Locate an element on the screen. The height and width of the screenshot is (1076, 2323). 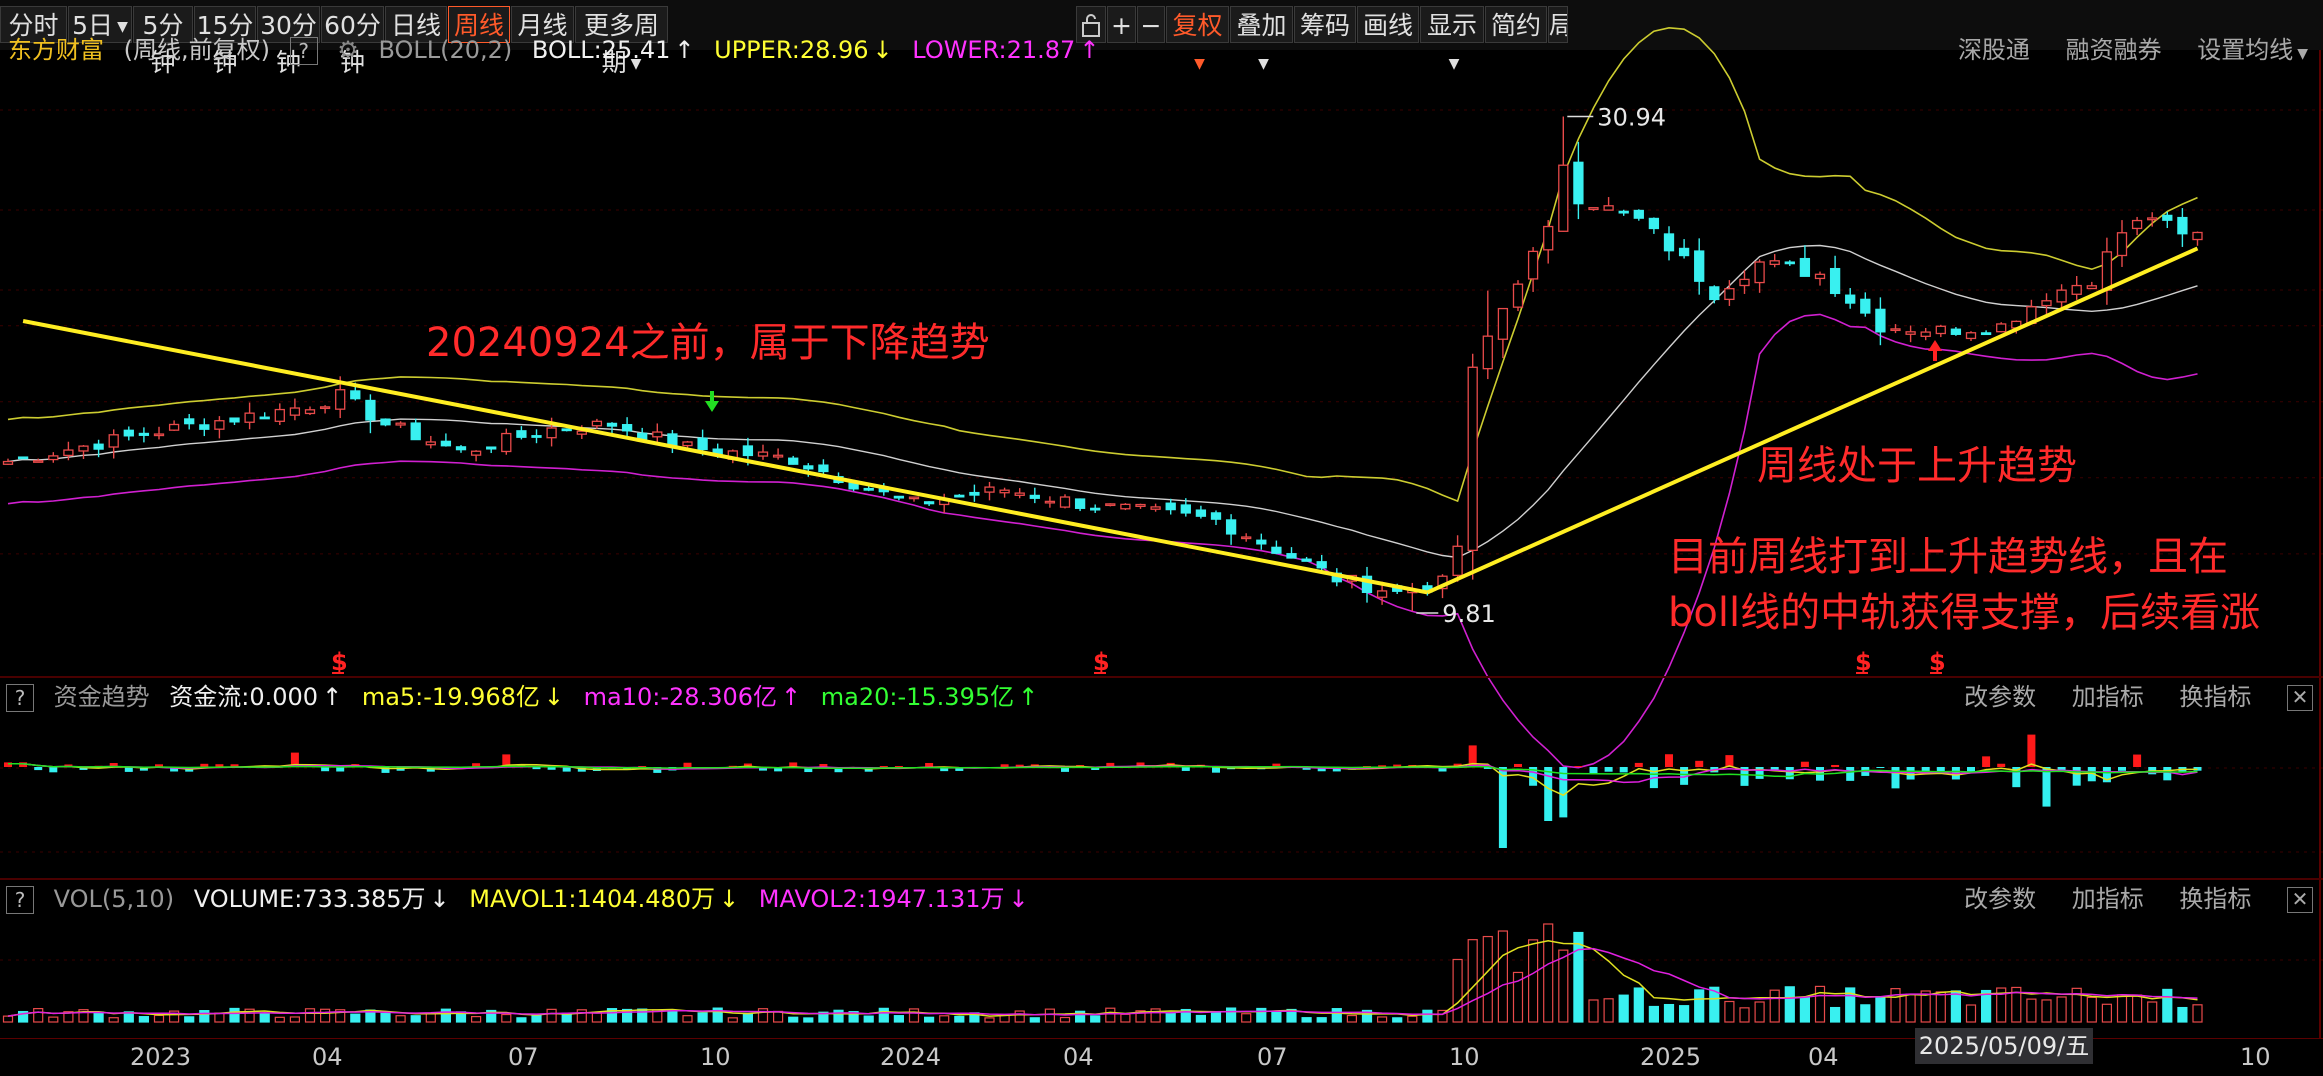
x-tick-label: 2023 is located at coordinates (161, 1057).